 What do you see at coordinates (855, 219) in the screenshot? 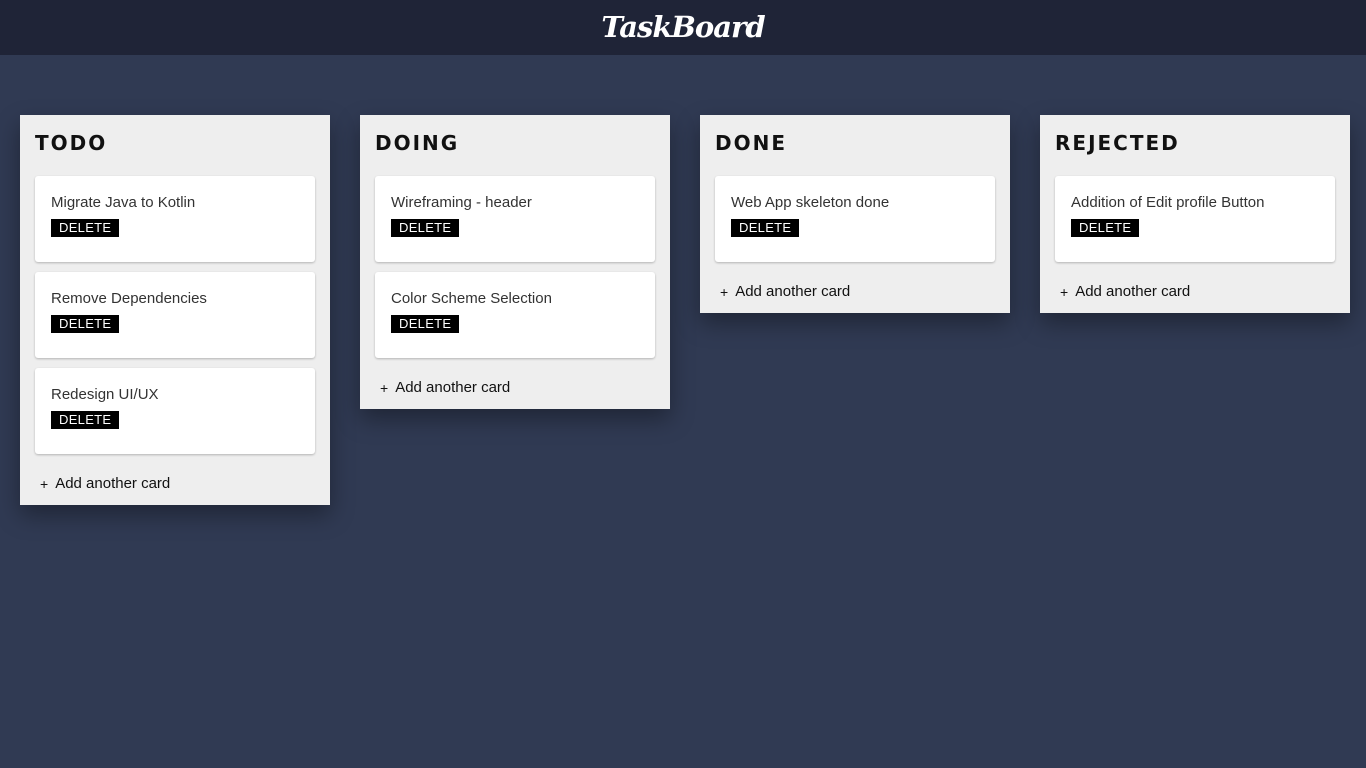
I see `card: Web App skeleton done DELETE` at bounding box center [855, 219].